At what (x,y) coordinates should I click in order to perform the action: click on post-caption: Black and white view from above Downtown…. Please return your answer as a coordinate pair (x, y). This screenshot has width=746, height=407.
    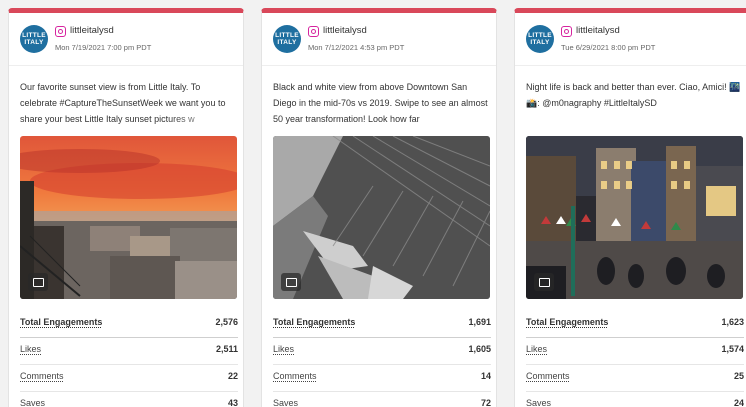
    Looking at the image, I should click on (382, 104).